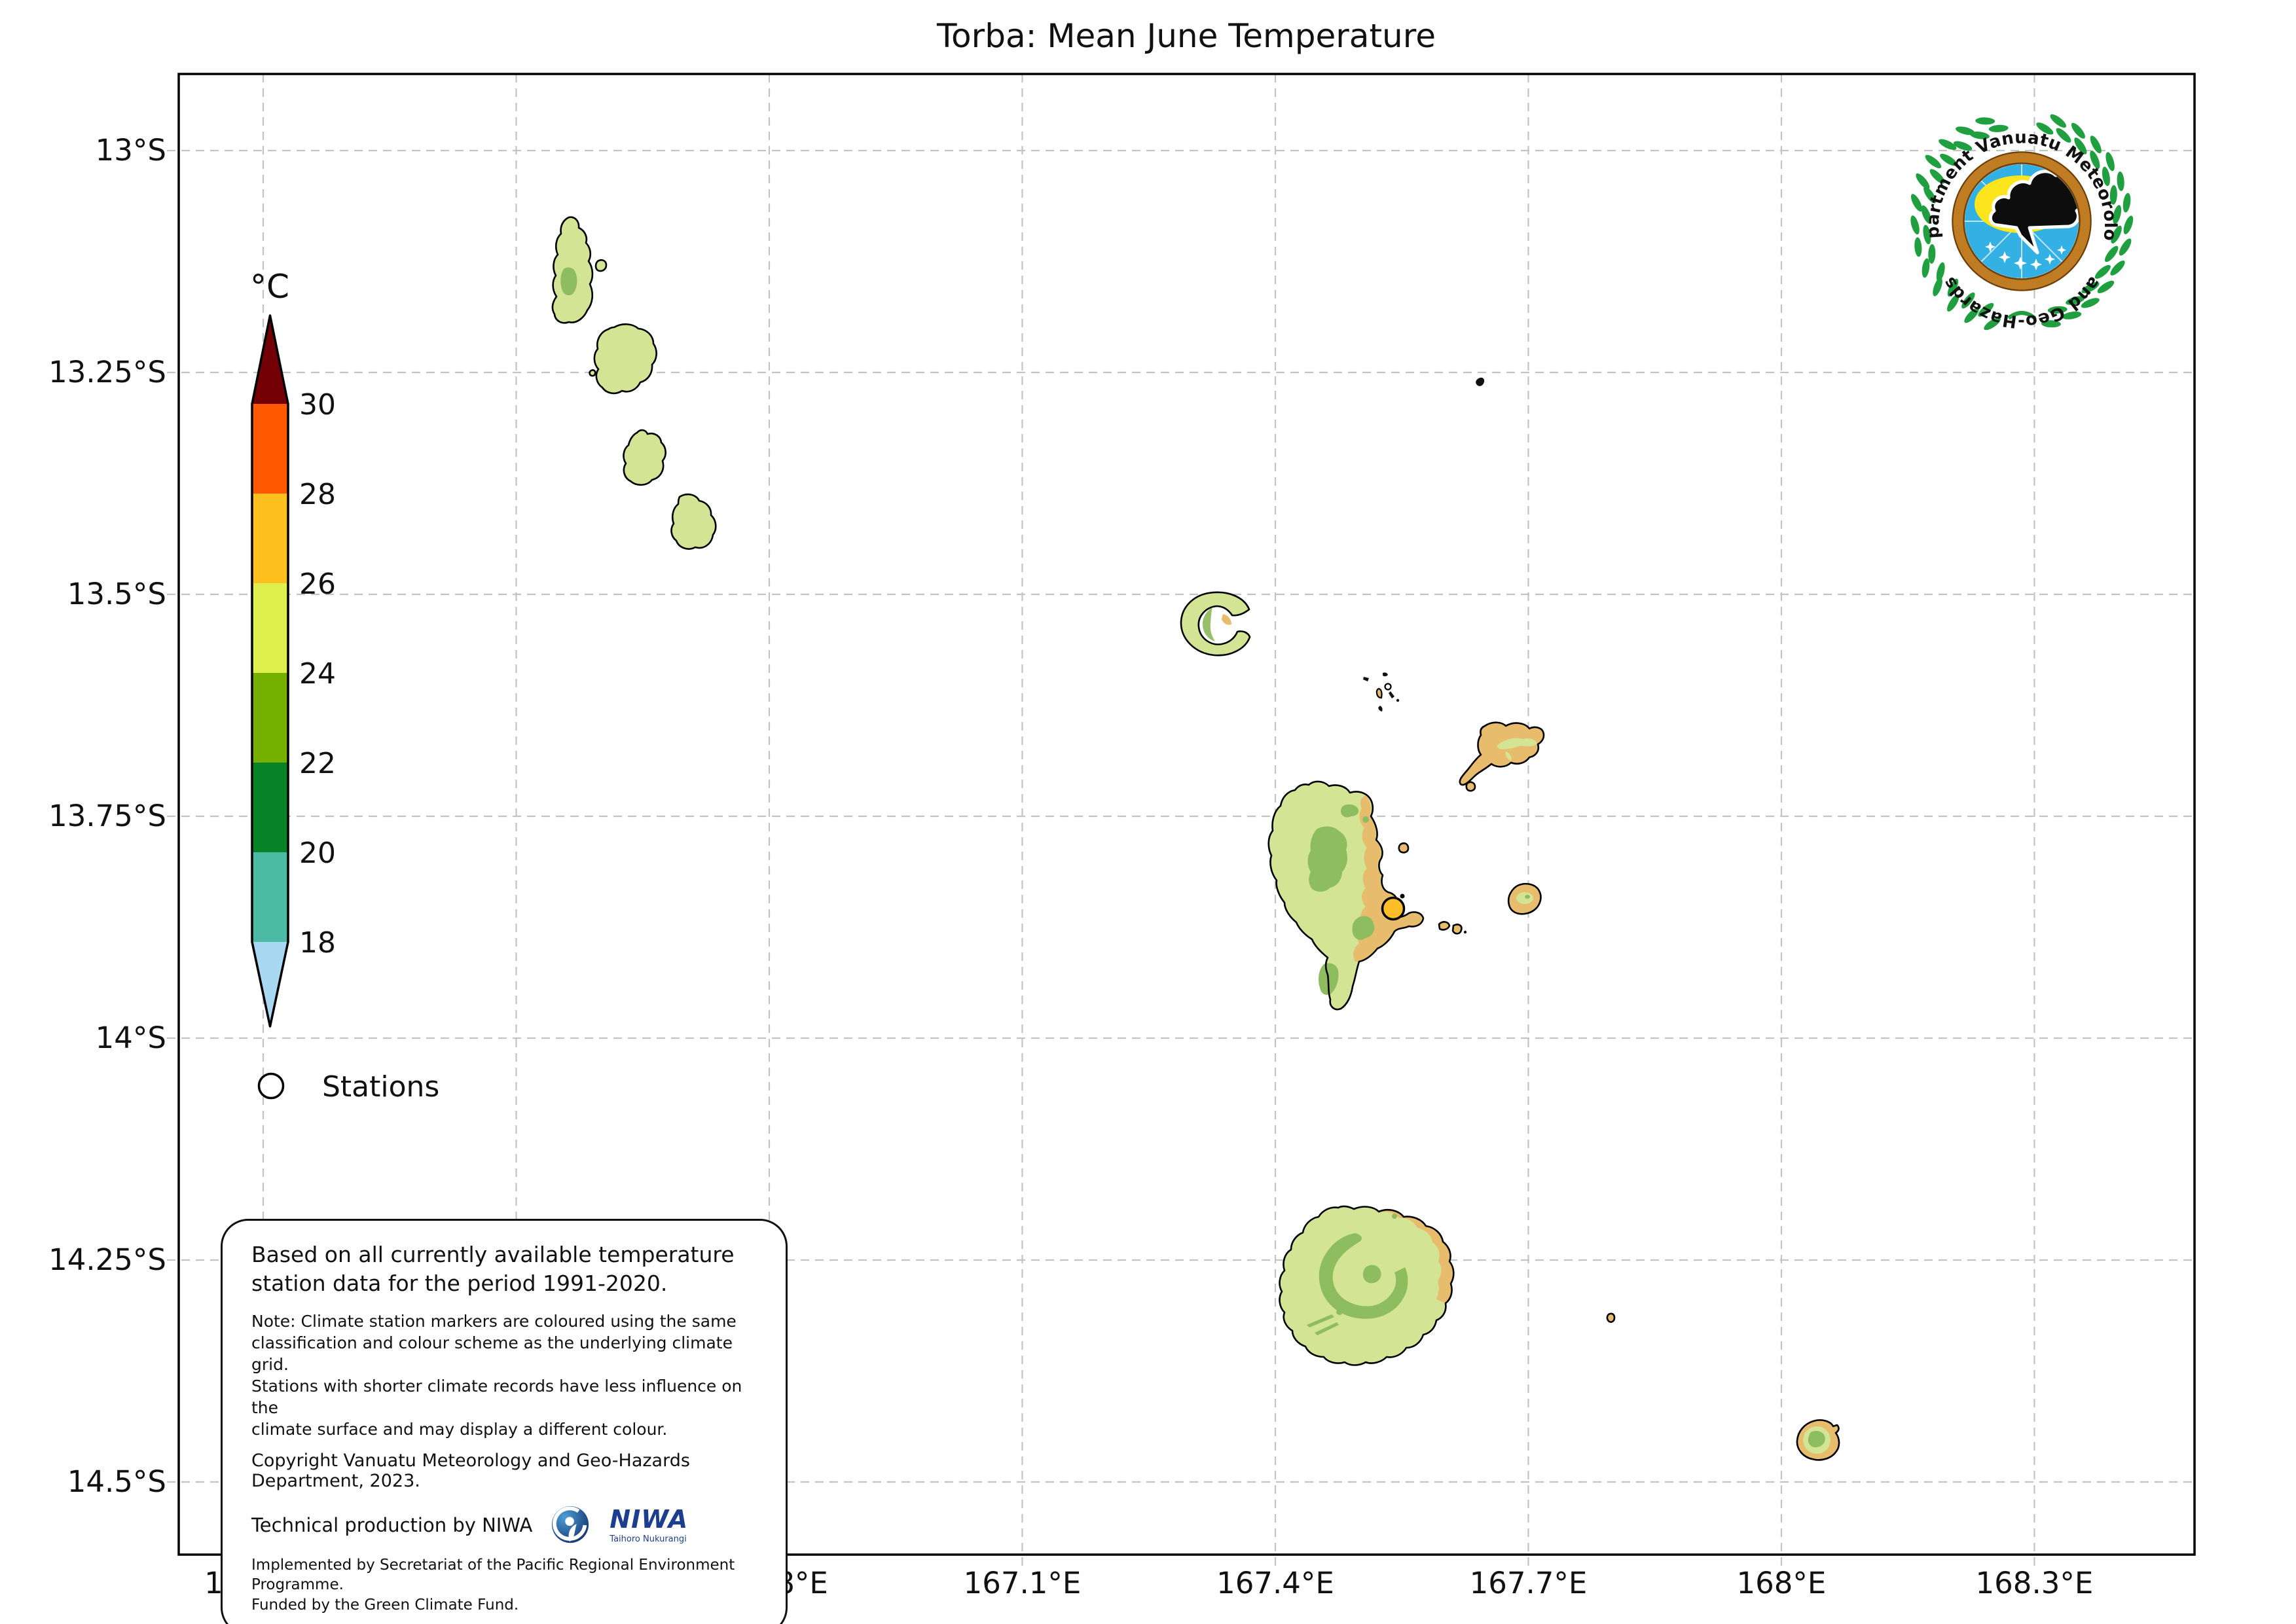 This screenshot has width=2296, height=1624. What do you see at coordinates (385, 1605) in the screenshot?
I see `text-line: Funded by the Green Climate Fund.` at bounding box center [385, 1605].